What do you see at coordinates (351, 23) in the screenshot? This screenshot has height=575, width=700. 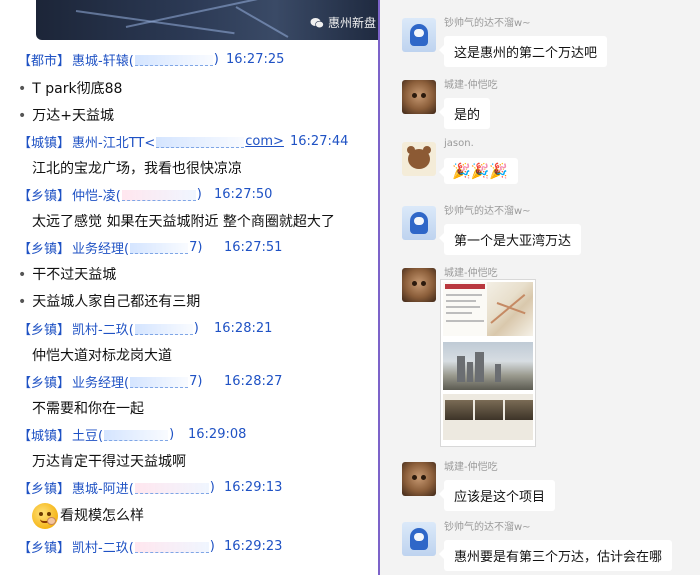 I see `watermark-text: 惠州新盘` at bounding box center [351, 23].